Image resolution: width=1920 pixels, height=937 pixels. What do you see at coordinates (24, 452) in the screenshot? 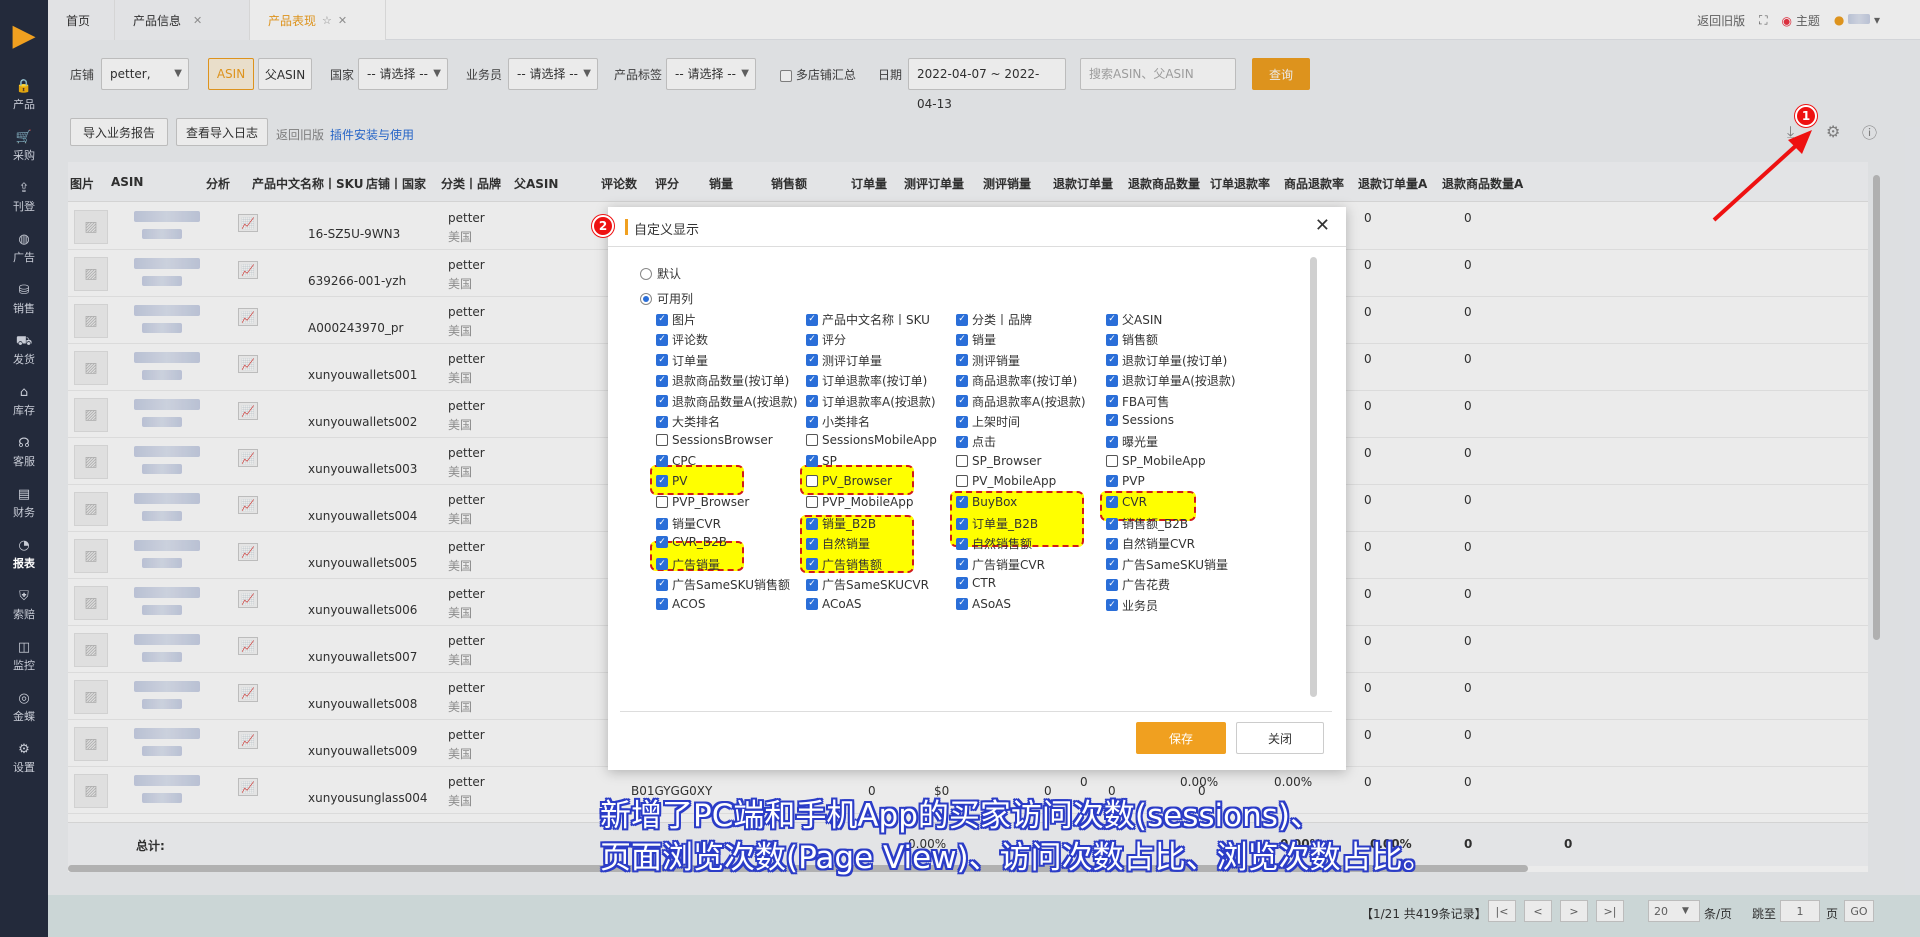
I see `sidebar-item: ☊ 客服` at bounding box center [24, 452].